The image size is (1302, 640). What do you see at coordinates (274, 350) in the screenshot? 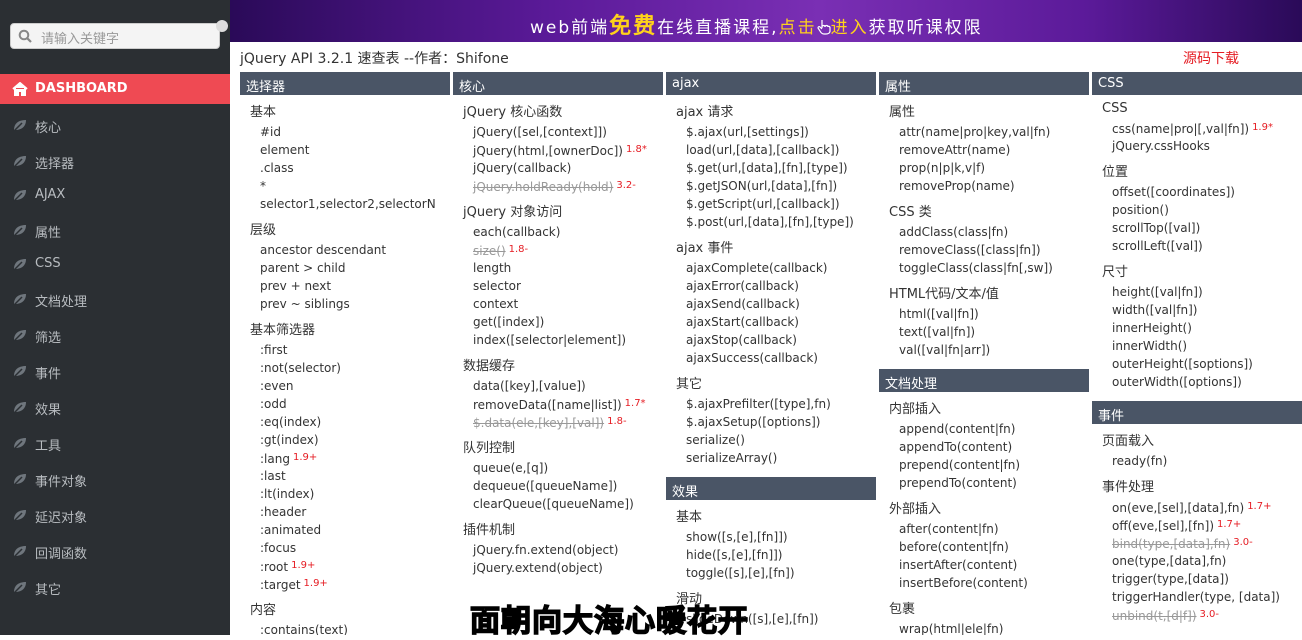
I see `api-item-name: :first` at bounding box center [274, 350].